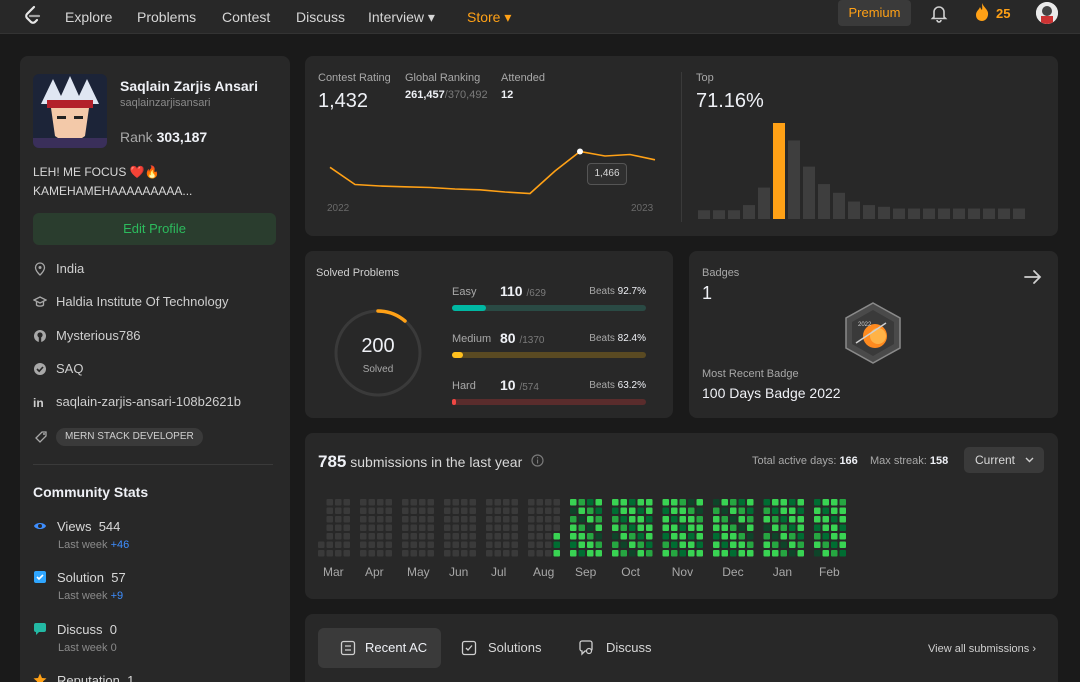 The image size is (1080, 682). Describe the element at coordinates (683, 525) in the screenshot. I see `heatmap-grid` at that location.